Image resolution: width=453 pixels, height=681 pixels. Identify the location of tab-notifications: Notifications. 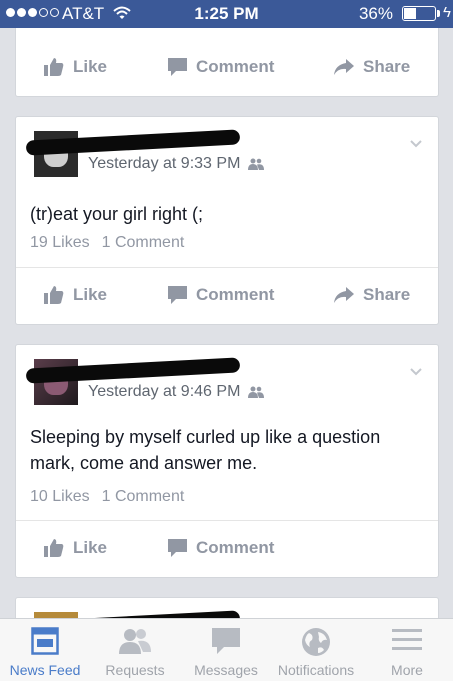
(316, 650).